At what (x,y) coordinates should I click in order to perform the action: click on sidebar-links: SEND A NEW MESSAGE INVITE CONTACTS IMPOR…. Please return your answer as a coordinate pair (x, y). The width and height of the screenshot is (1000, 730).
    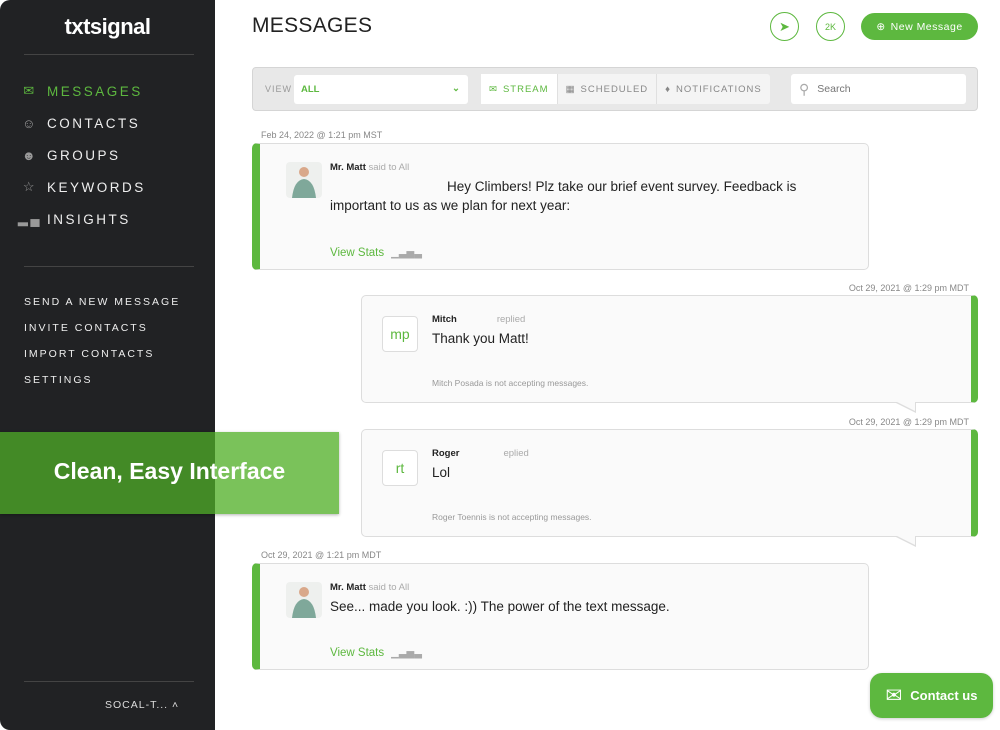
    Looking at the image, I should click on (102, 348).